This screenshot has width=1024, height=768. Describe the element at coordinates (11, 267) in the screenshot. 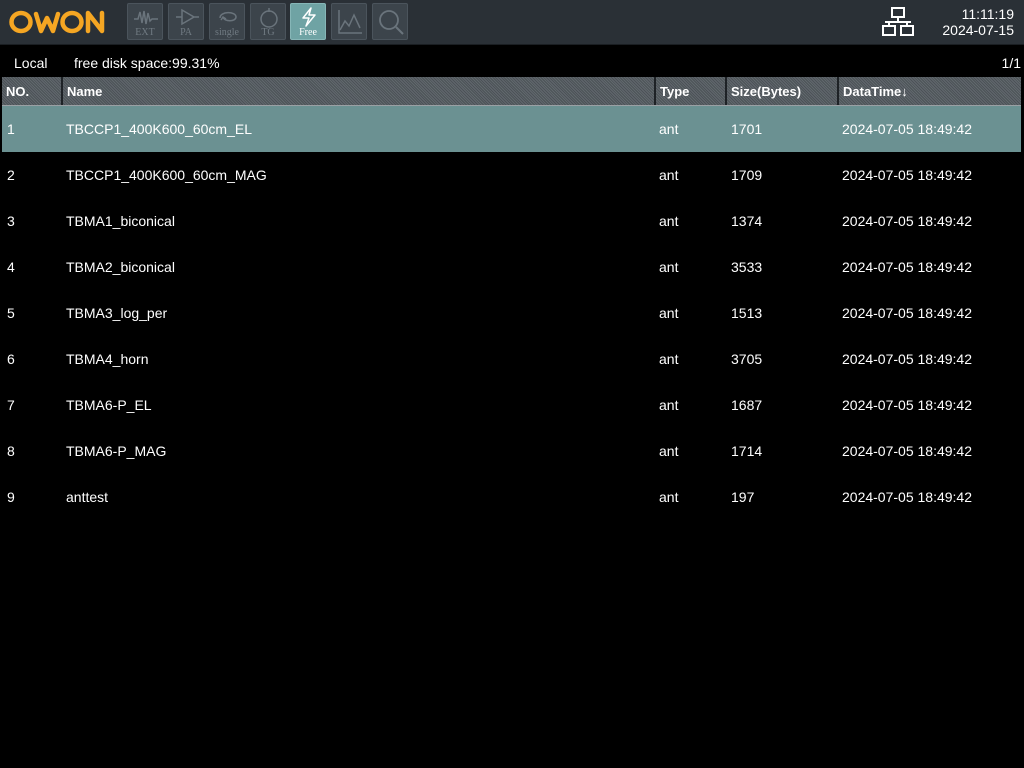

I see `cell-no: 4` at that location.